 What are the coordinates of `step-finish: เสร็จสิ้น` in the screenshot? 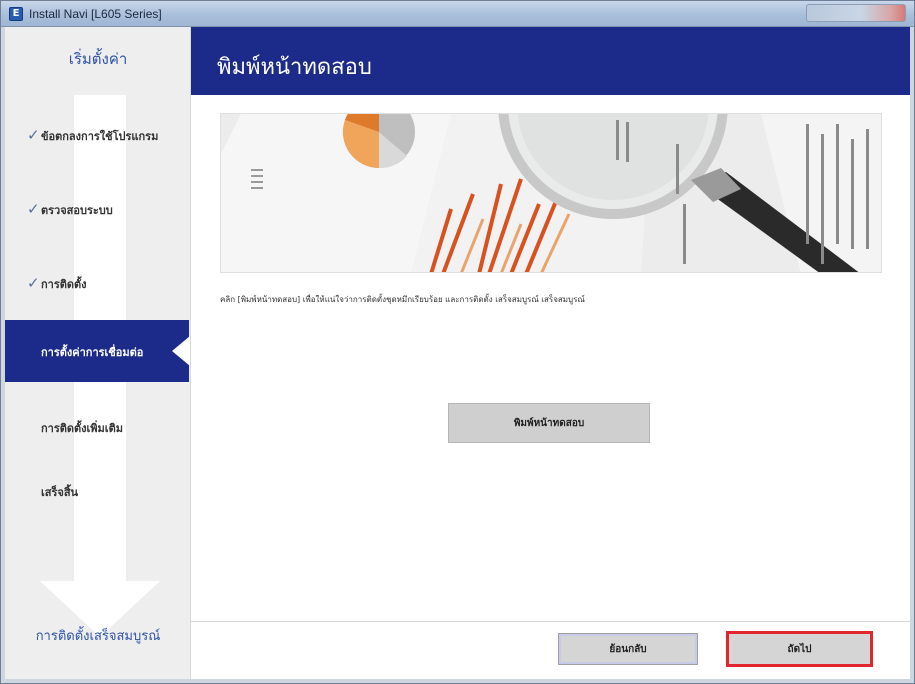 It's located at (98, 490).